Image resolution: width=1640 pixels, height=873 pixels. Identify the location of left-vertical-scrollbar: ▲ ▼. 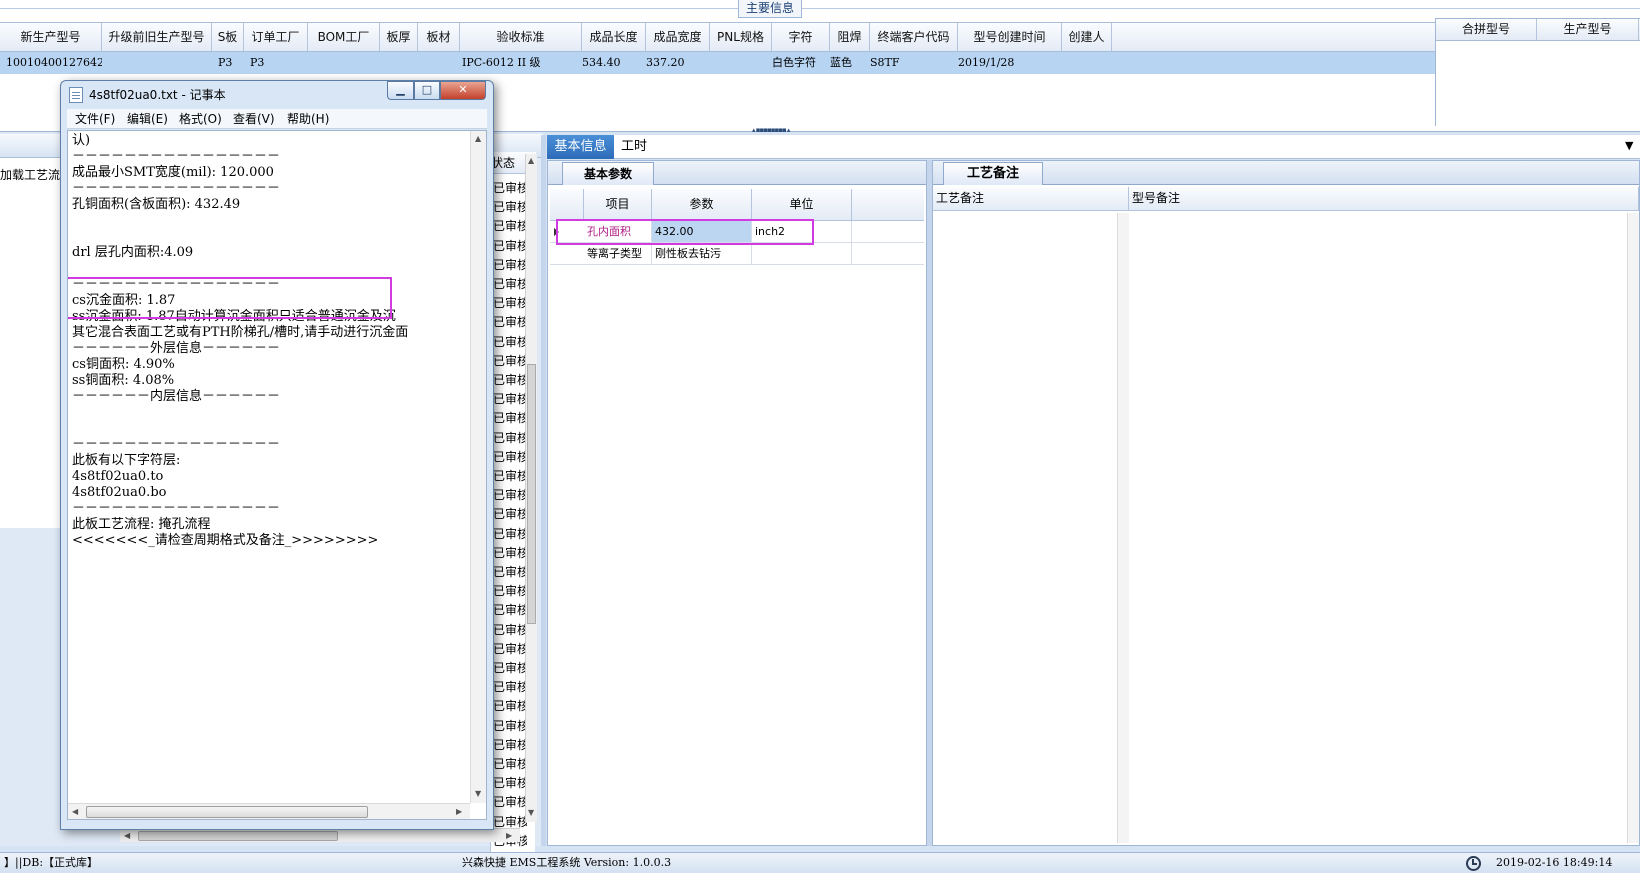
(531, 488).